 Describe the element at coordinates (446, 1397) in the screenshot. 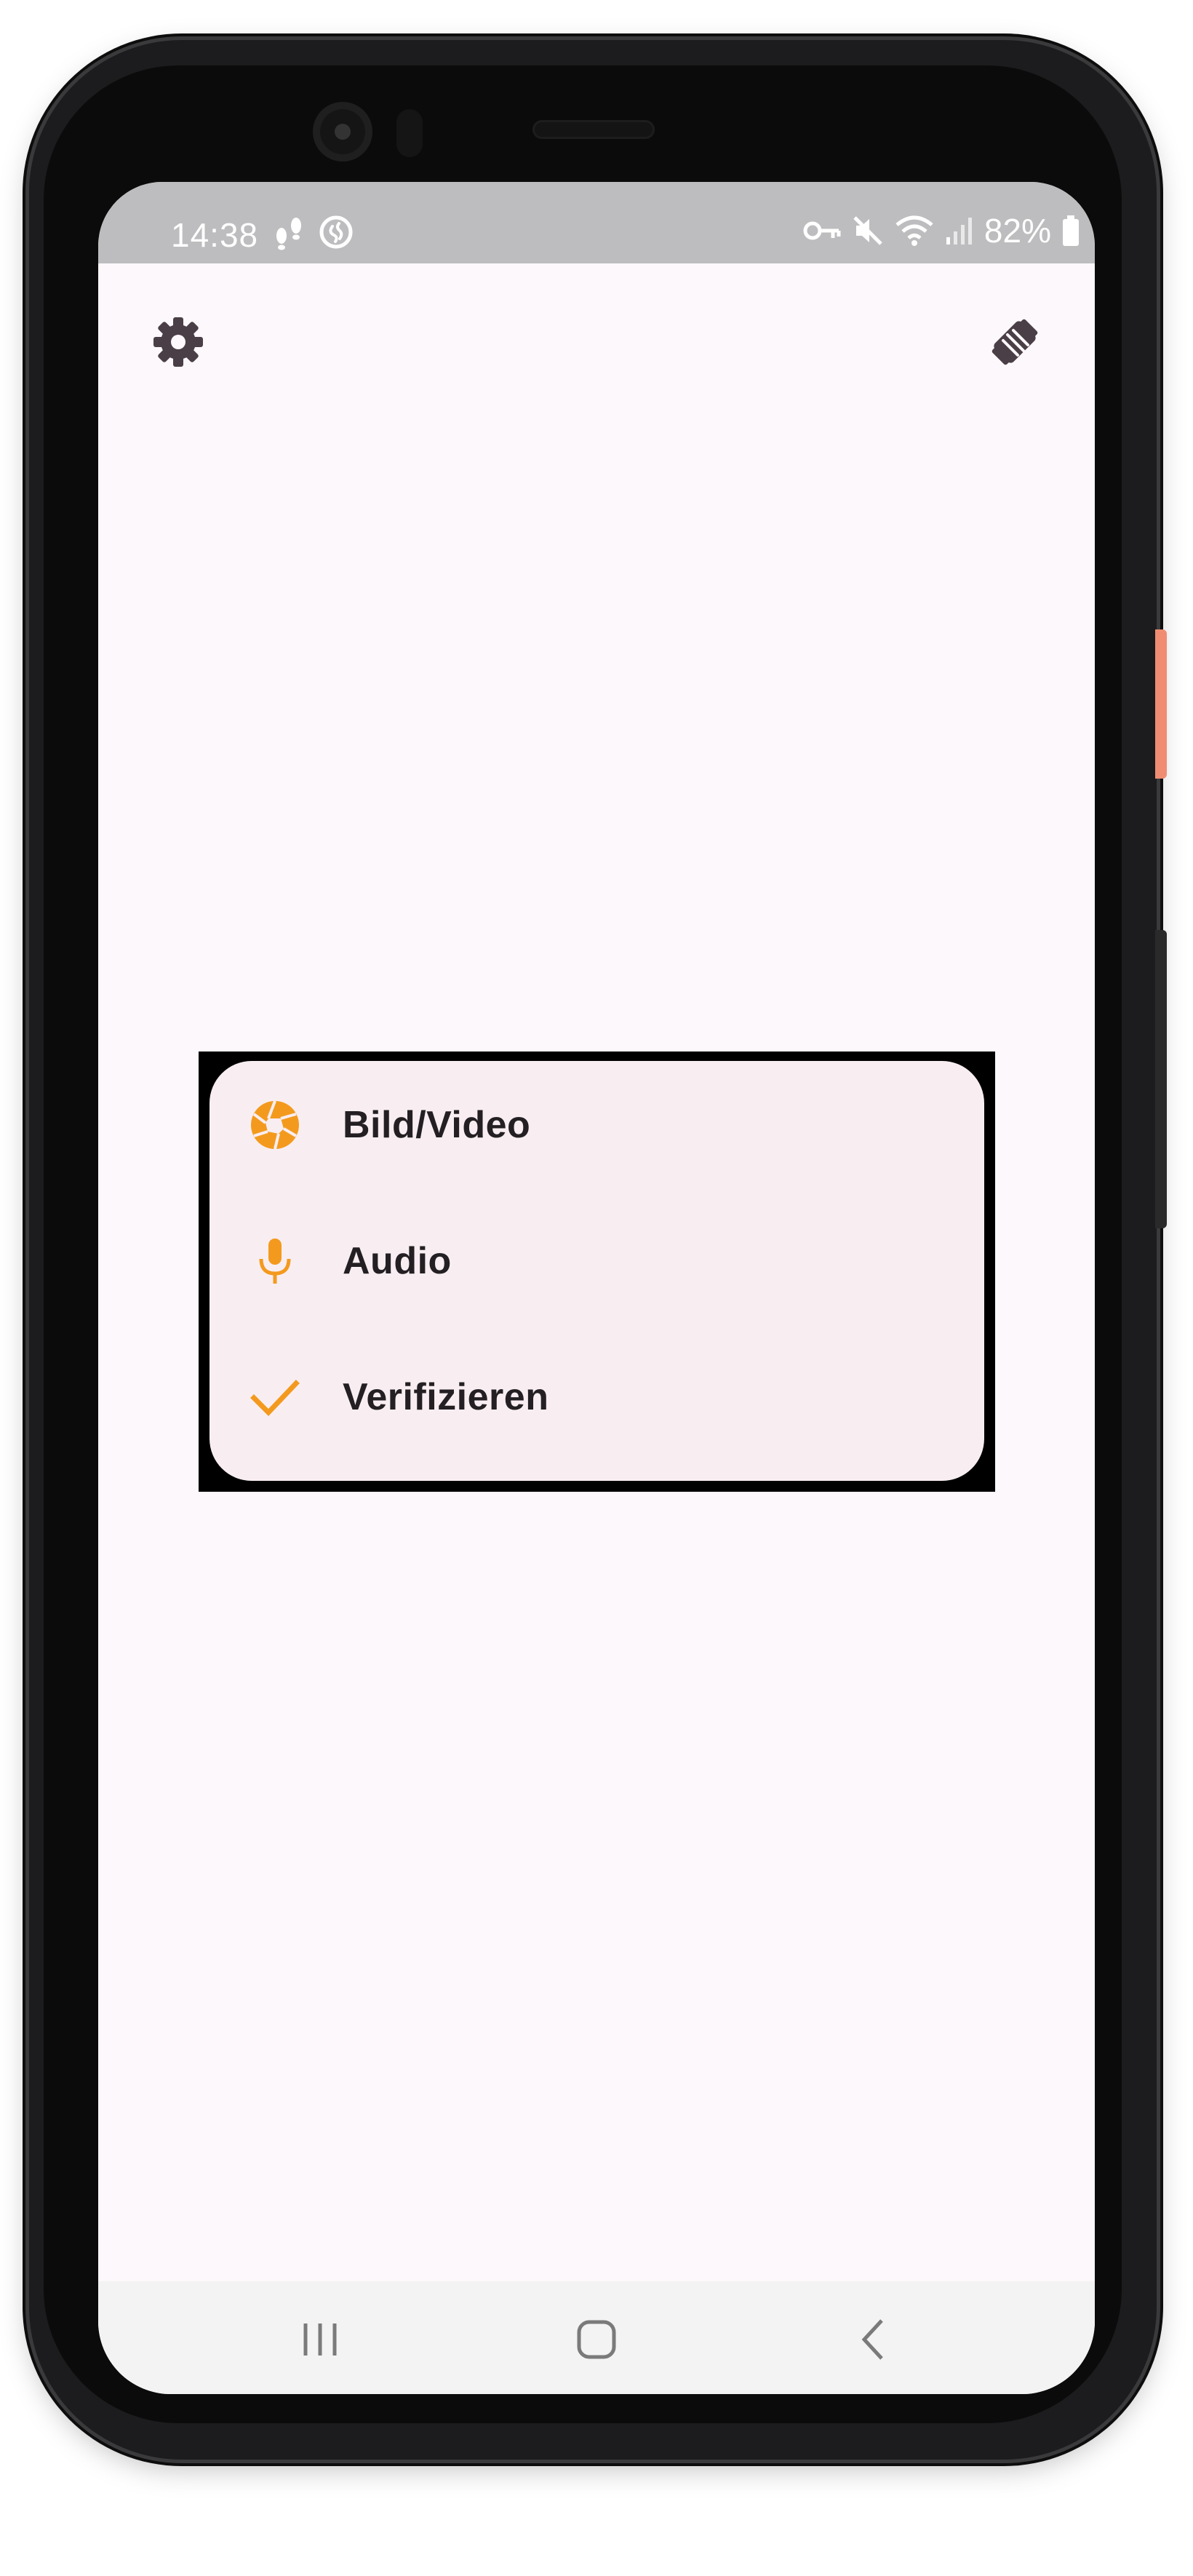

I see `menu-item-label: Verifizieren` at that location.